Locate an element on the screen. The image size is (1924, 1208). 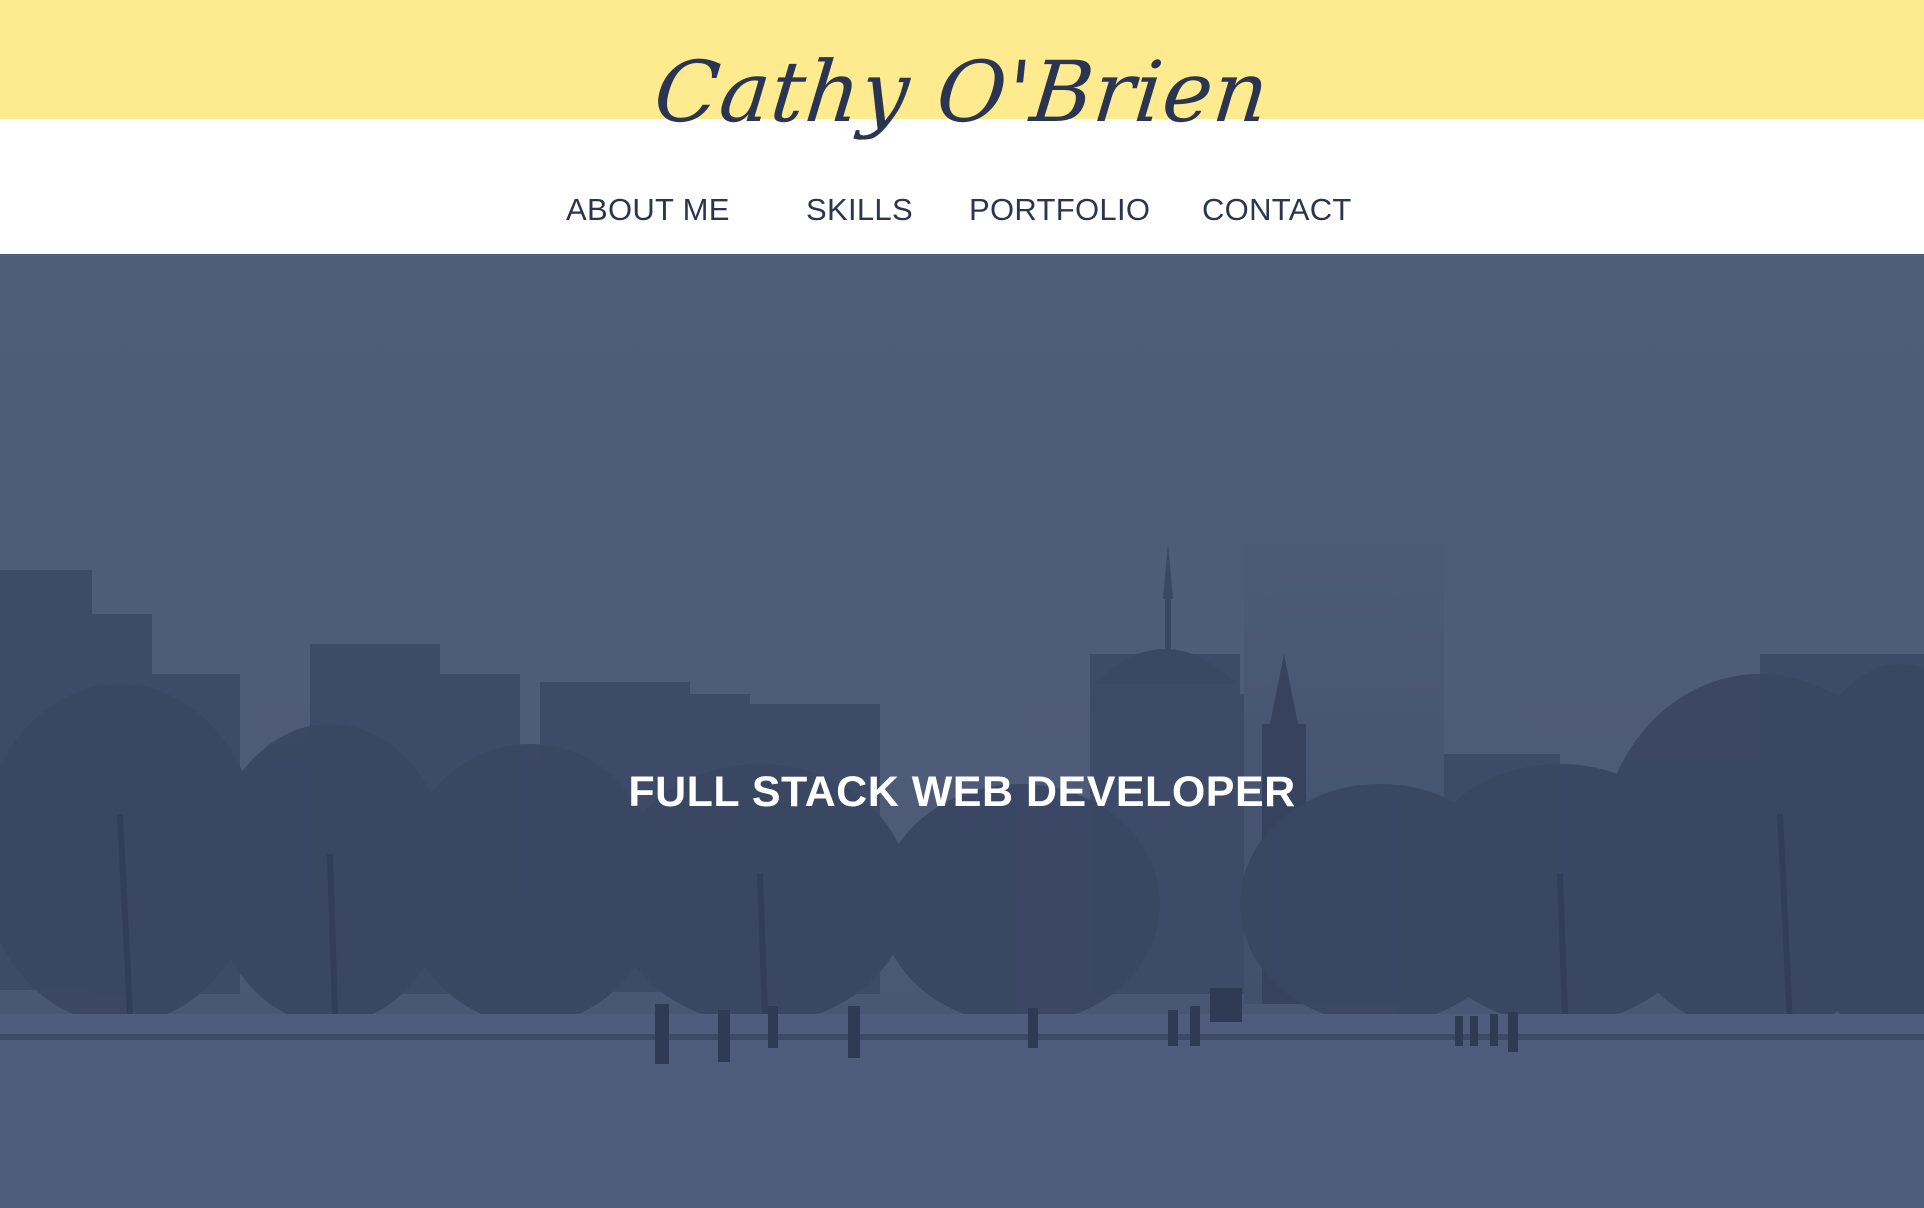
logo-text: Cathy O'Brien is located at coordinates (961, 92).